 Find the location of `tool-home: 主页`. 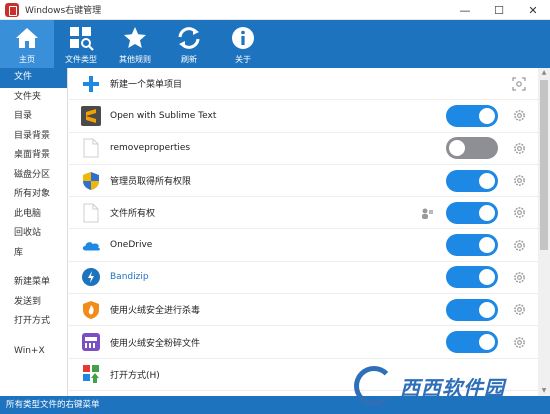

tool-home: 主页 is located at coordinates (27, 44).